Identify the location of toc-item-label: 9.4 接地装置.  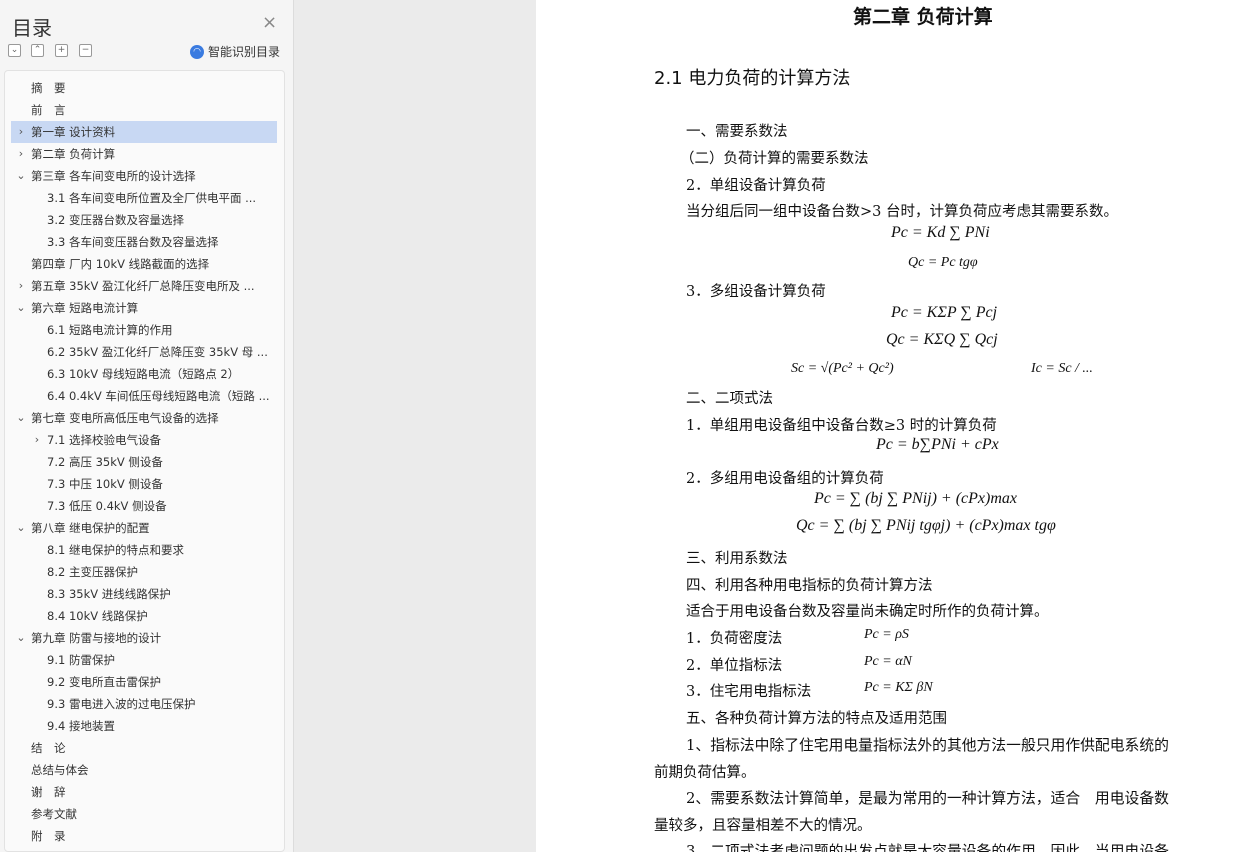
(81, 726).